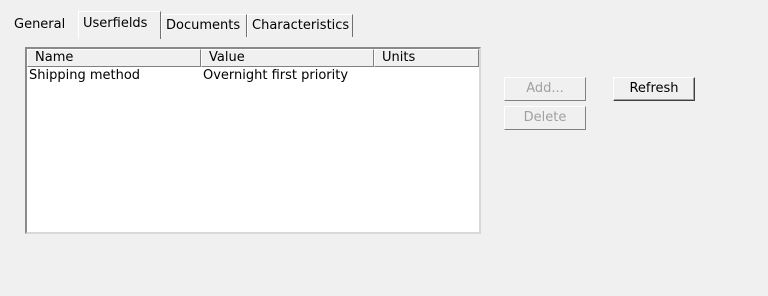 The height and width of the screenshot is (296, 768). Describe the element at coordinates (545, 118) in the screenshot. I see `delete-button: Delete` at that location.